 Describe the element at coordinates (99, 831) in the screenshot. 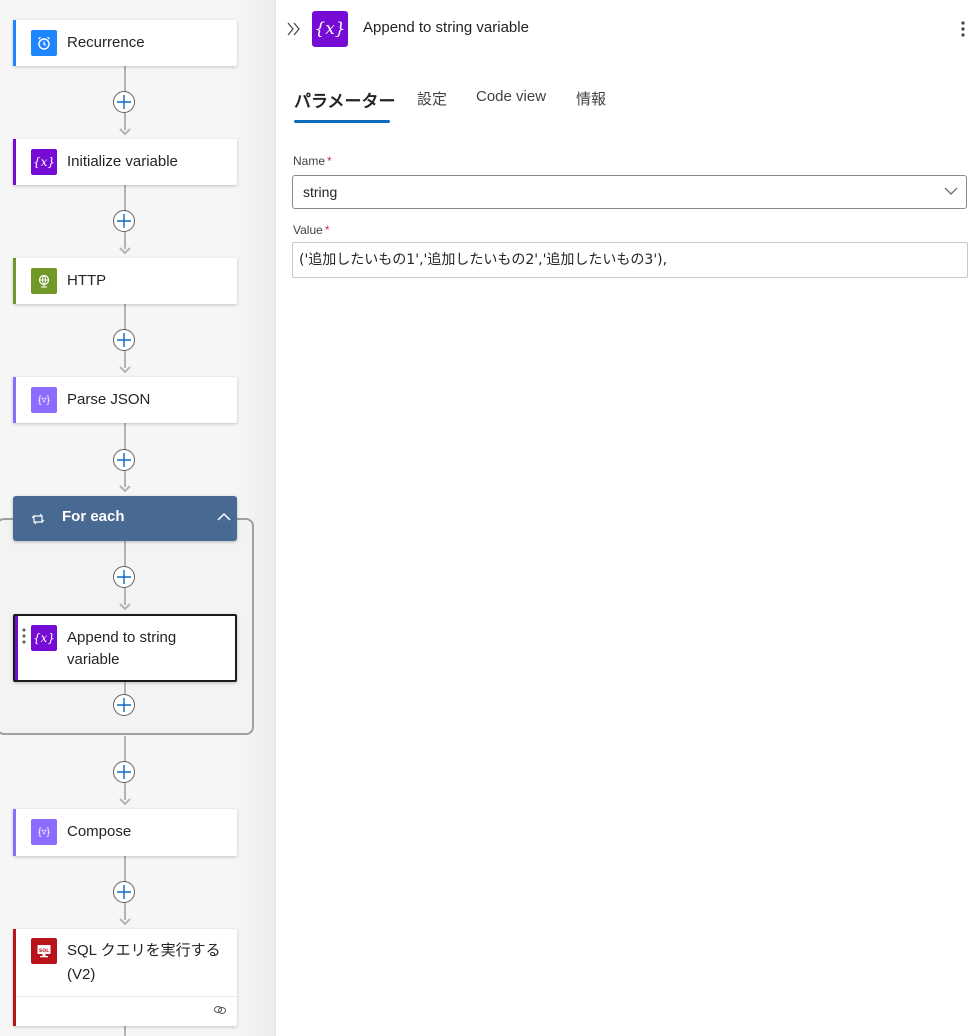

I see `step-label: Compose` at that location.